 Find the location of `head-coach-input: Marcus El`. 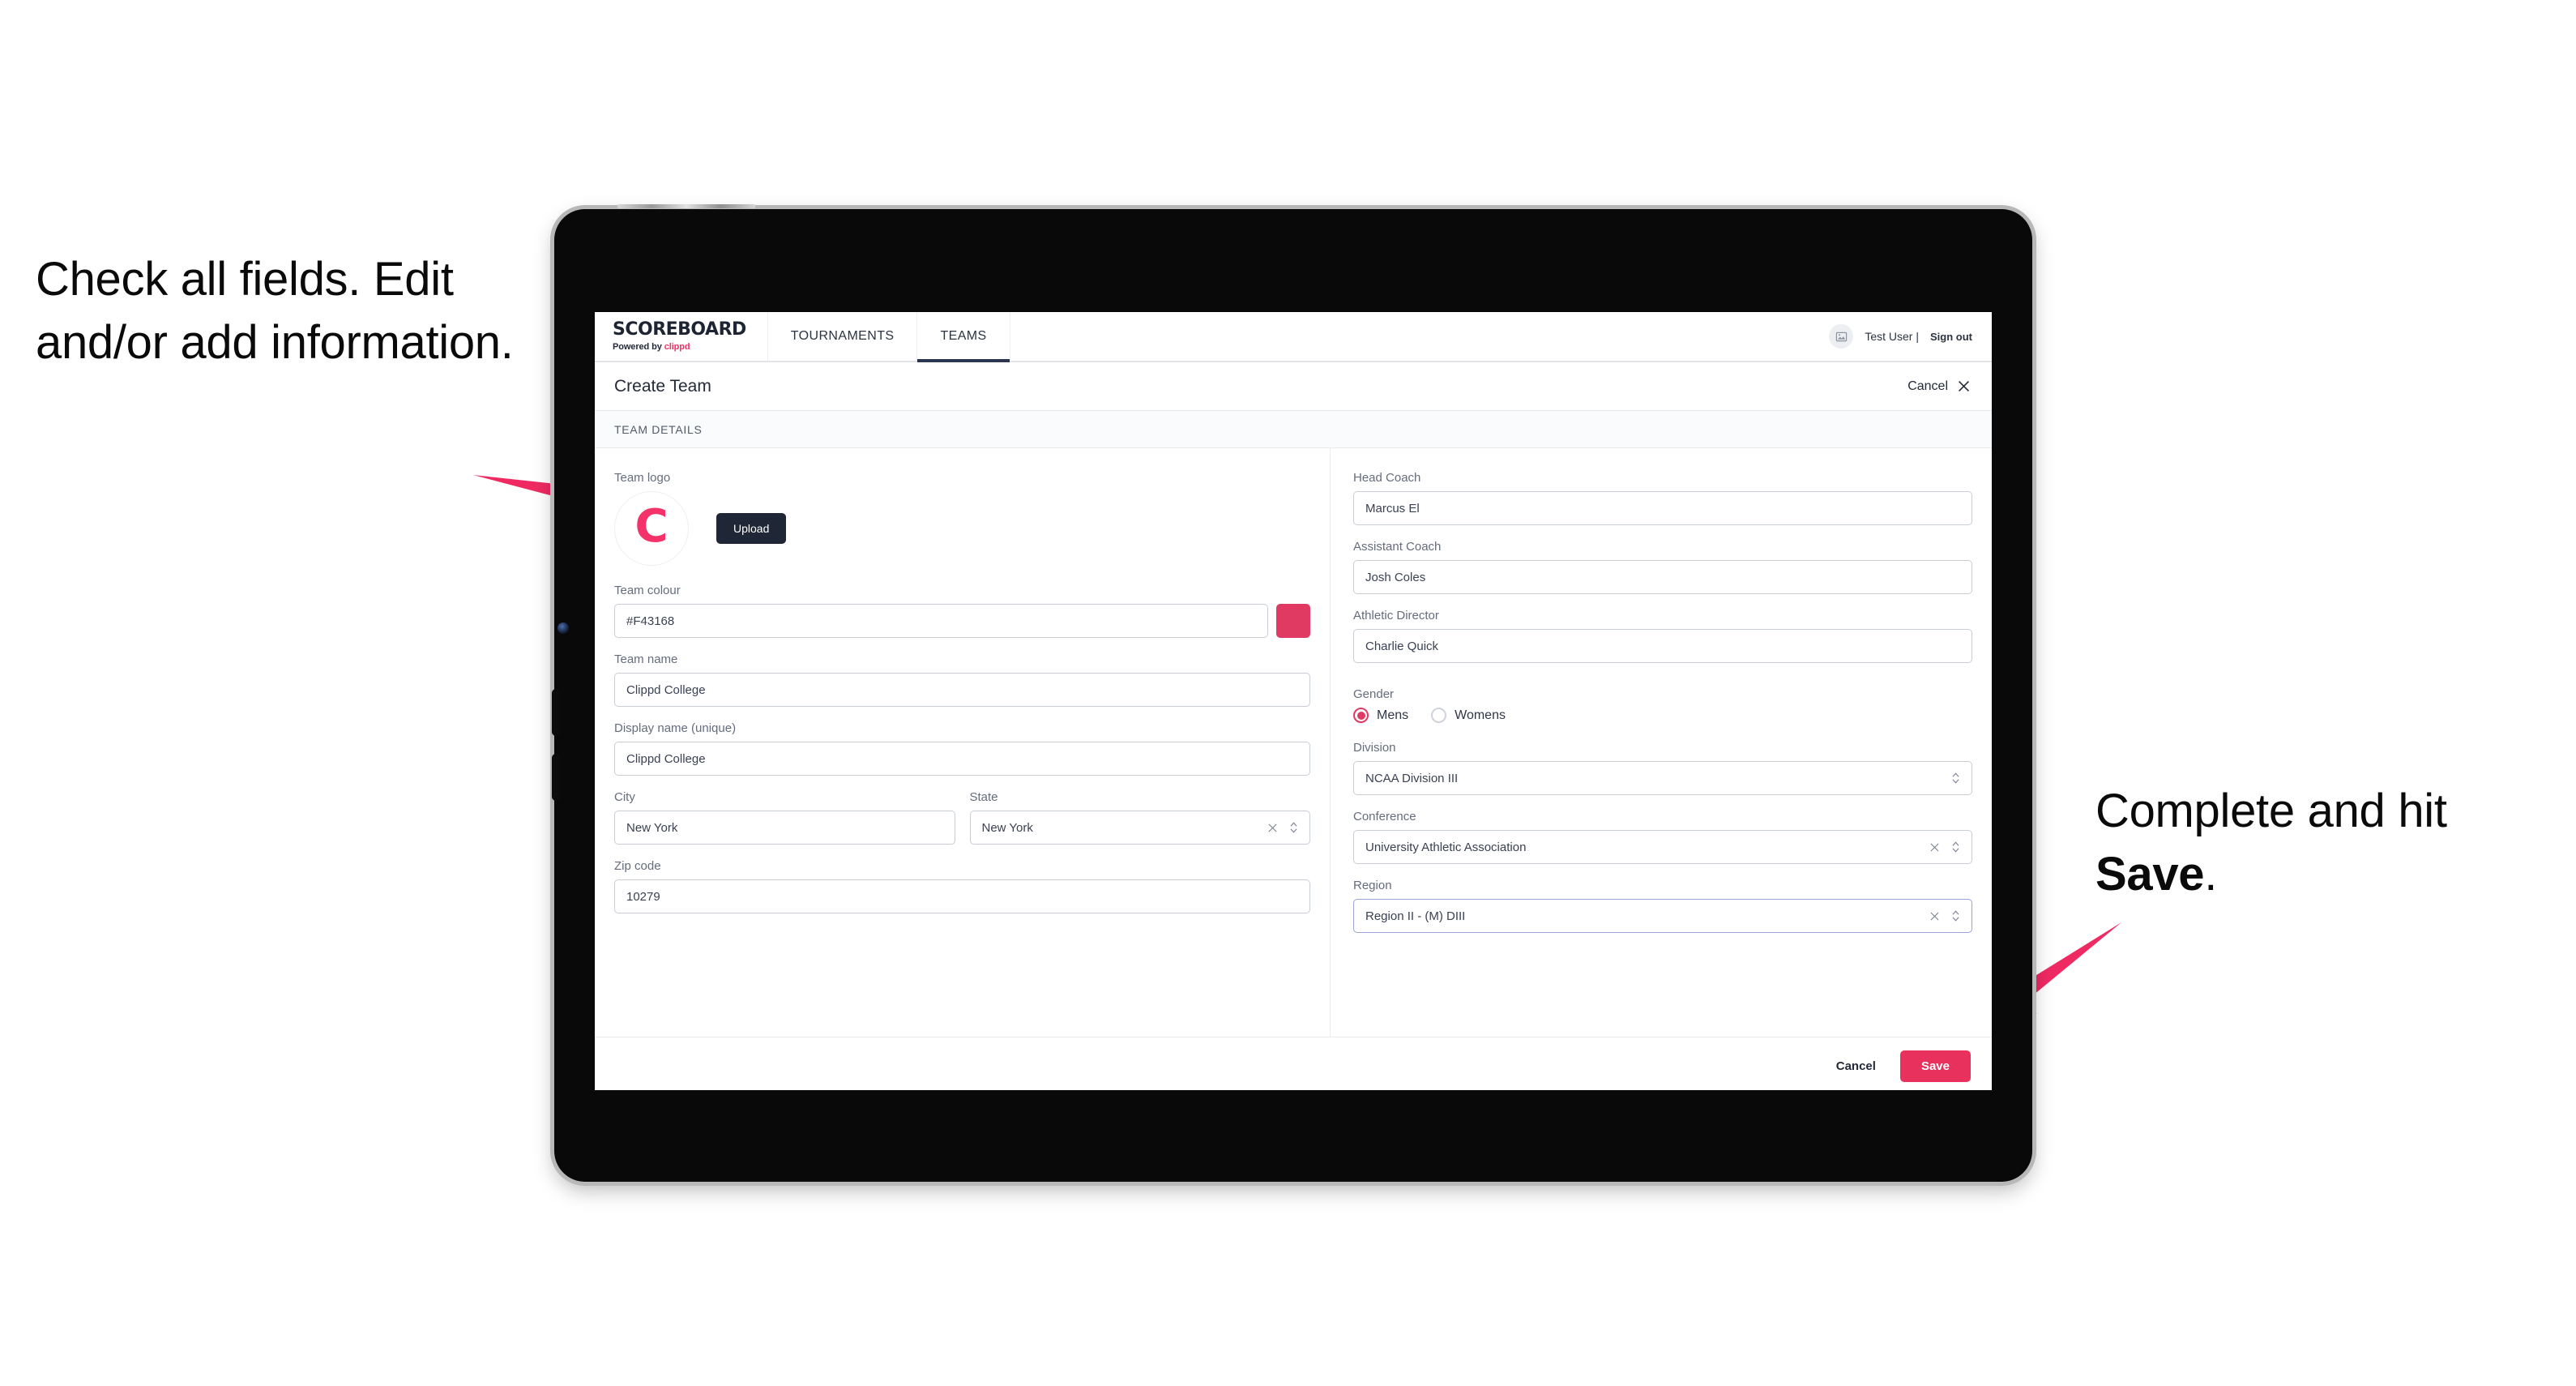

head-coach-input: Marcus El is located at coordinates (1662, 508).